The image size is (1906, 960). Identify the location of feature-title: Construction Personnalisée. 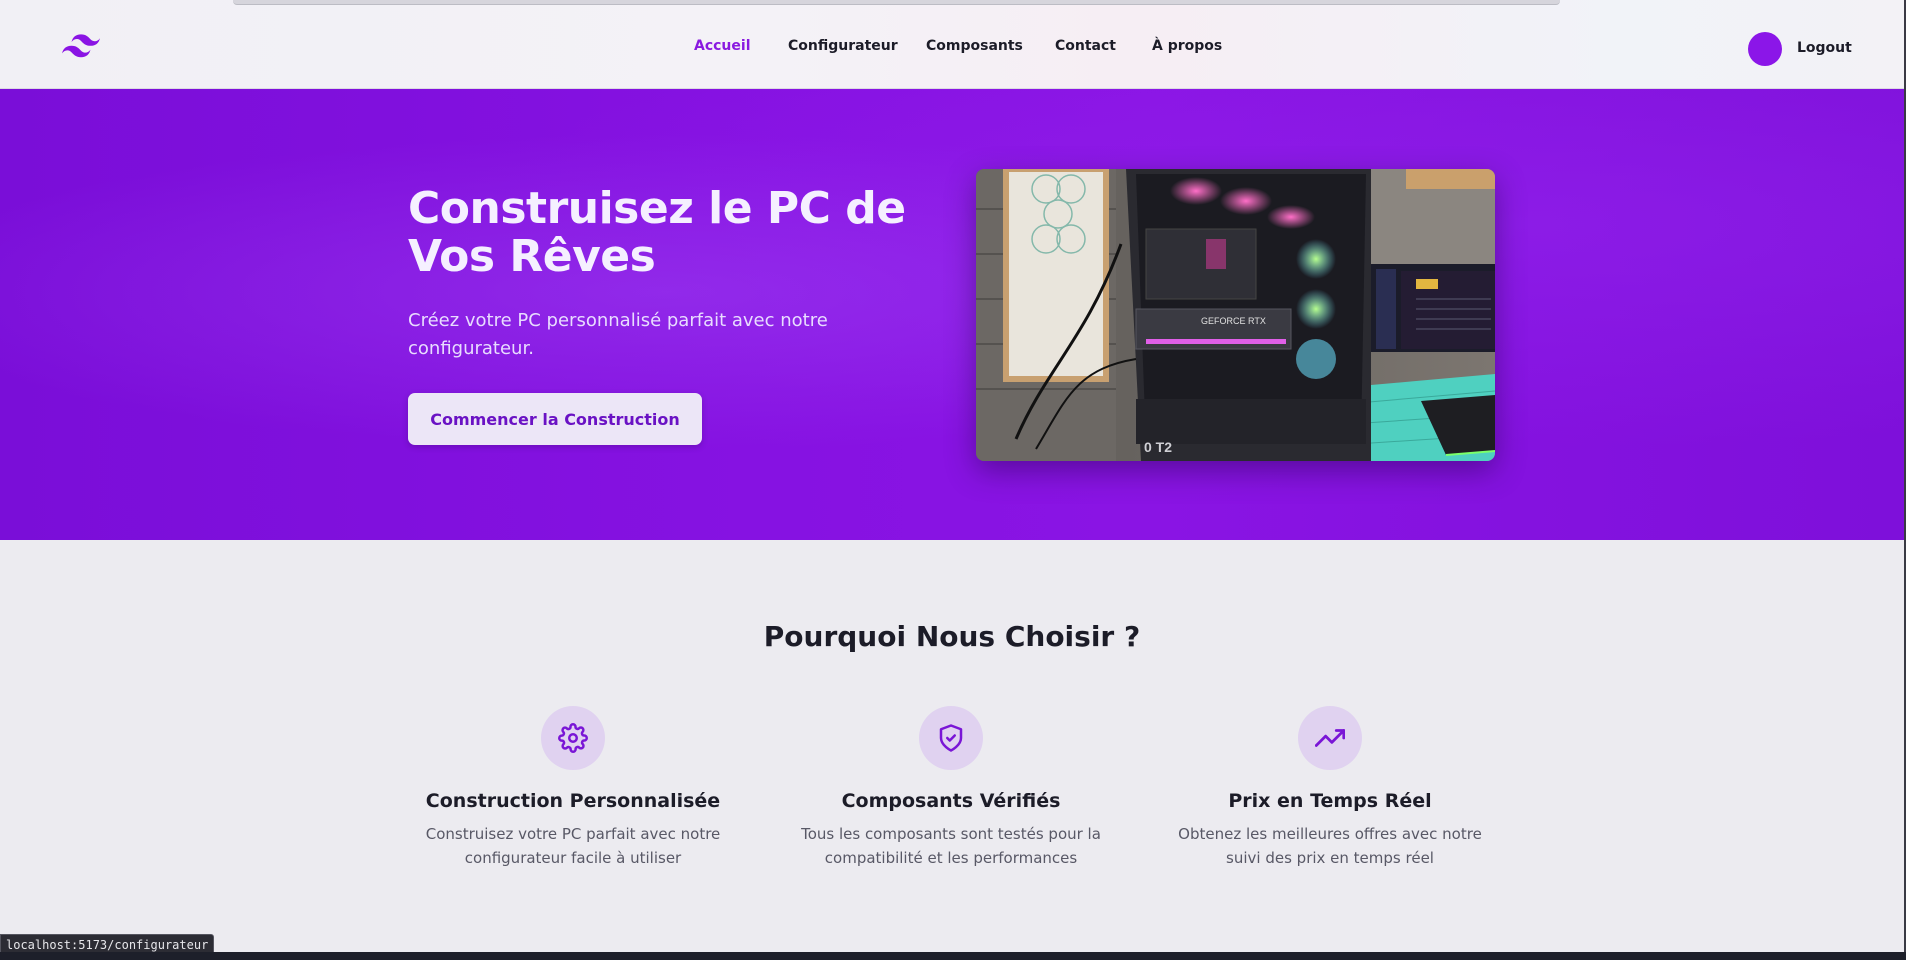
(573, 801).